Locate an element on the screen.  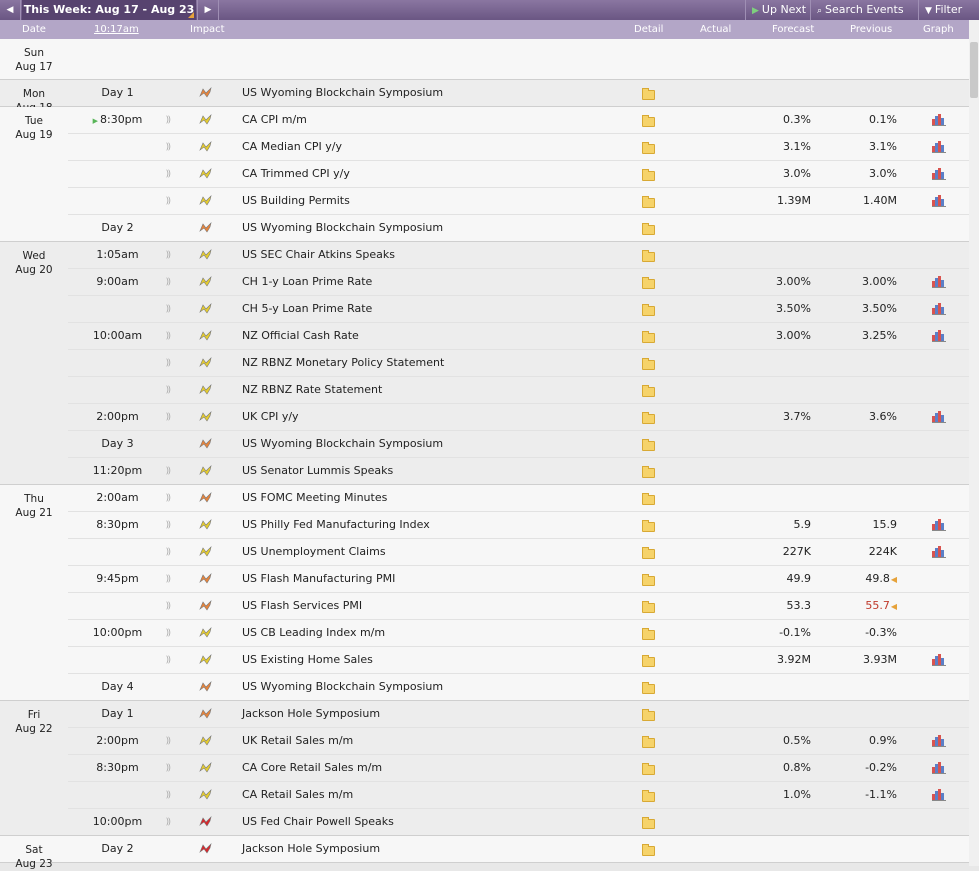
scrollbar-thumb is located at coordinates (974, 70).